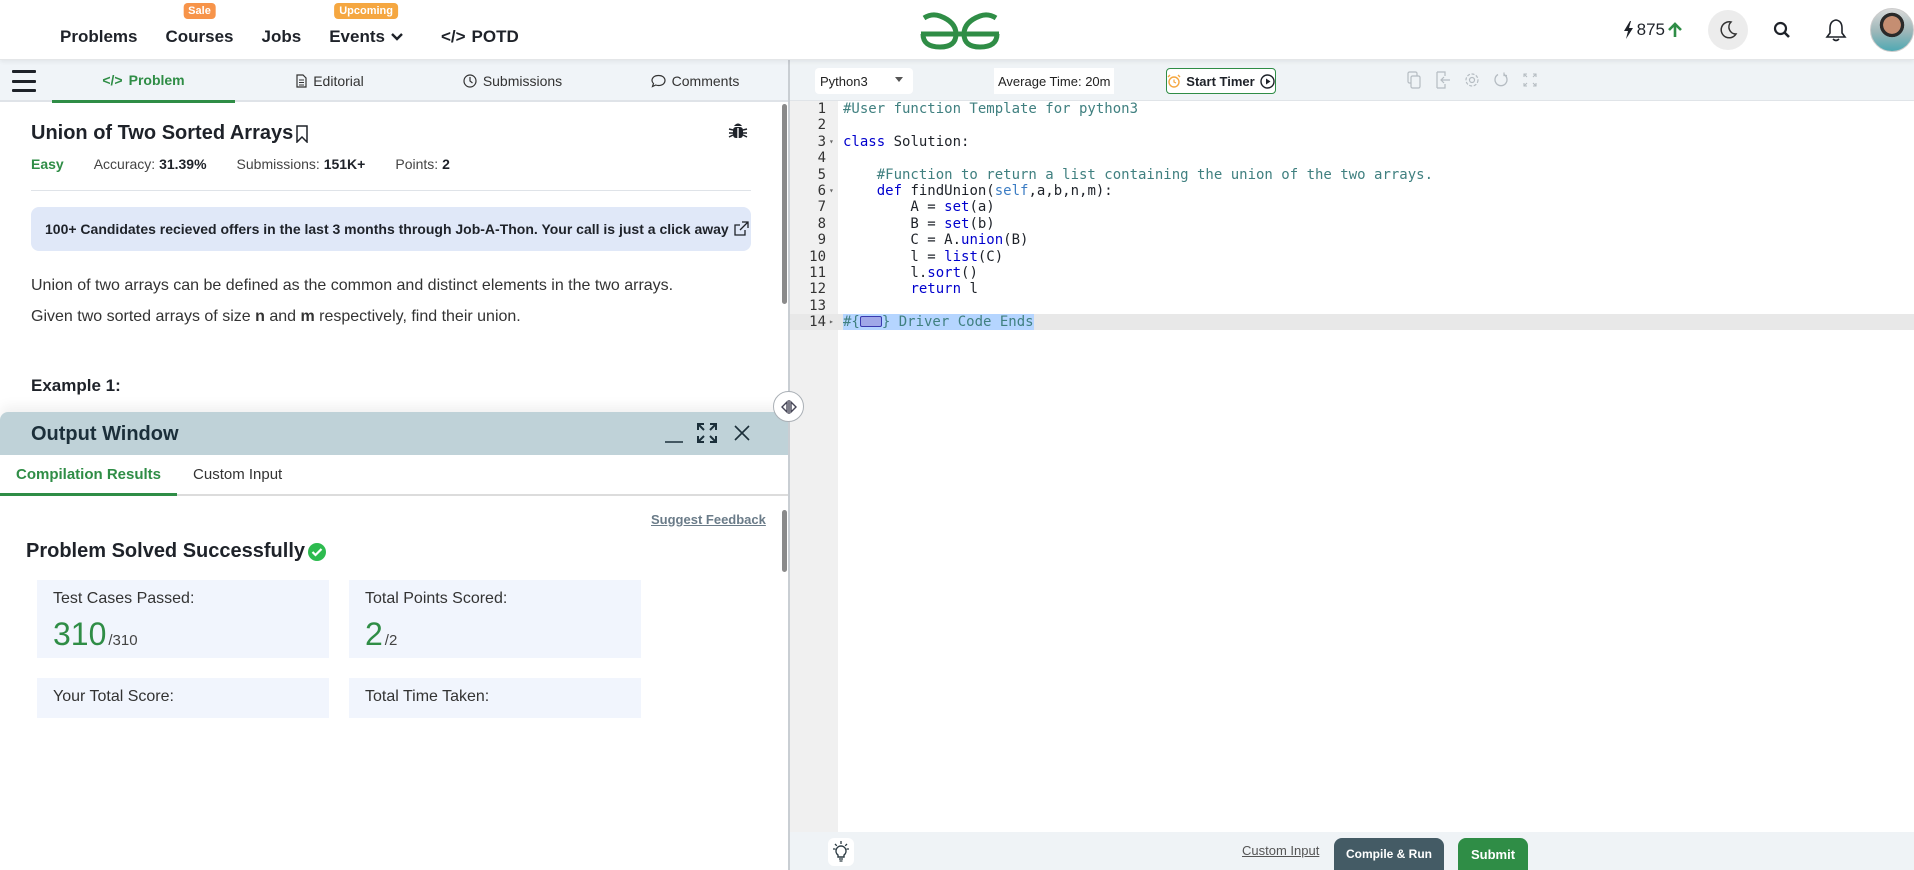  I want to click on output-scrollbar, so click(784, 541).